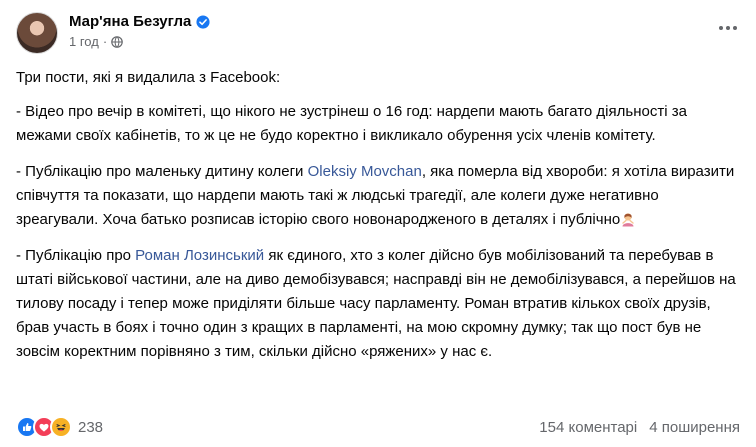 The height and width of the screenshot is (447, 756). I want to click on verified-badge-icon, so click(203, 21).